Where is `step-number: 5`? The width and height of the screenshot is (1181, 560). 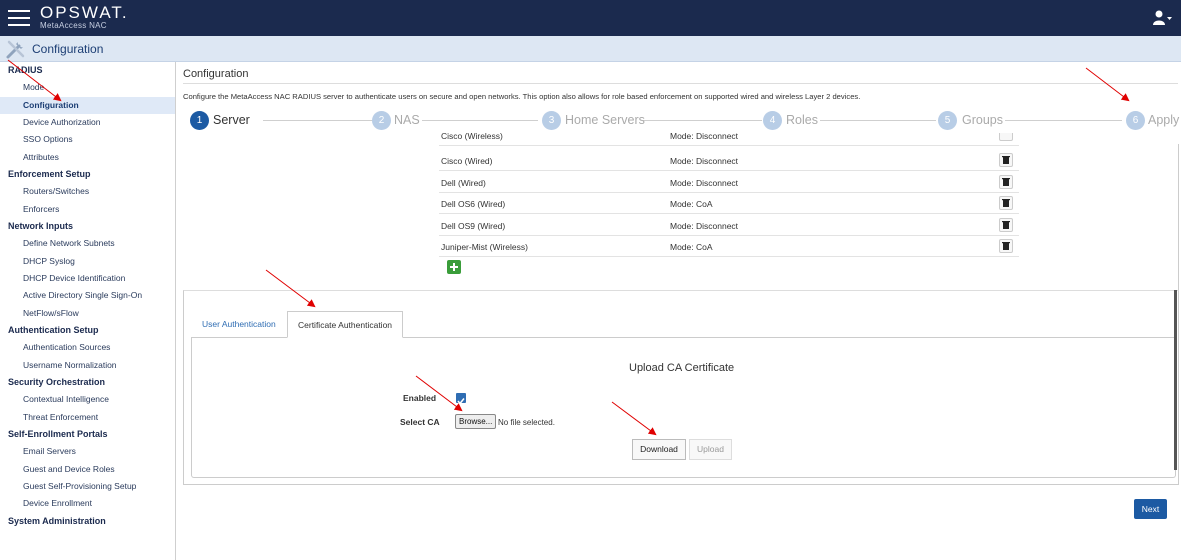
step-number: 5 is located at coordinates (947, 120).